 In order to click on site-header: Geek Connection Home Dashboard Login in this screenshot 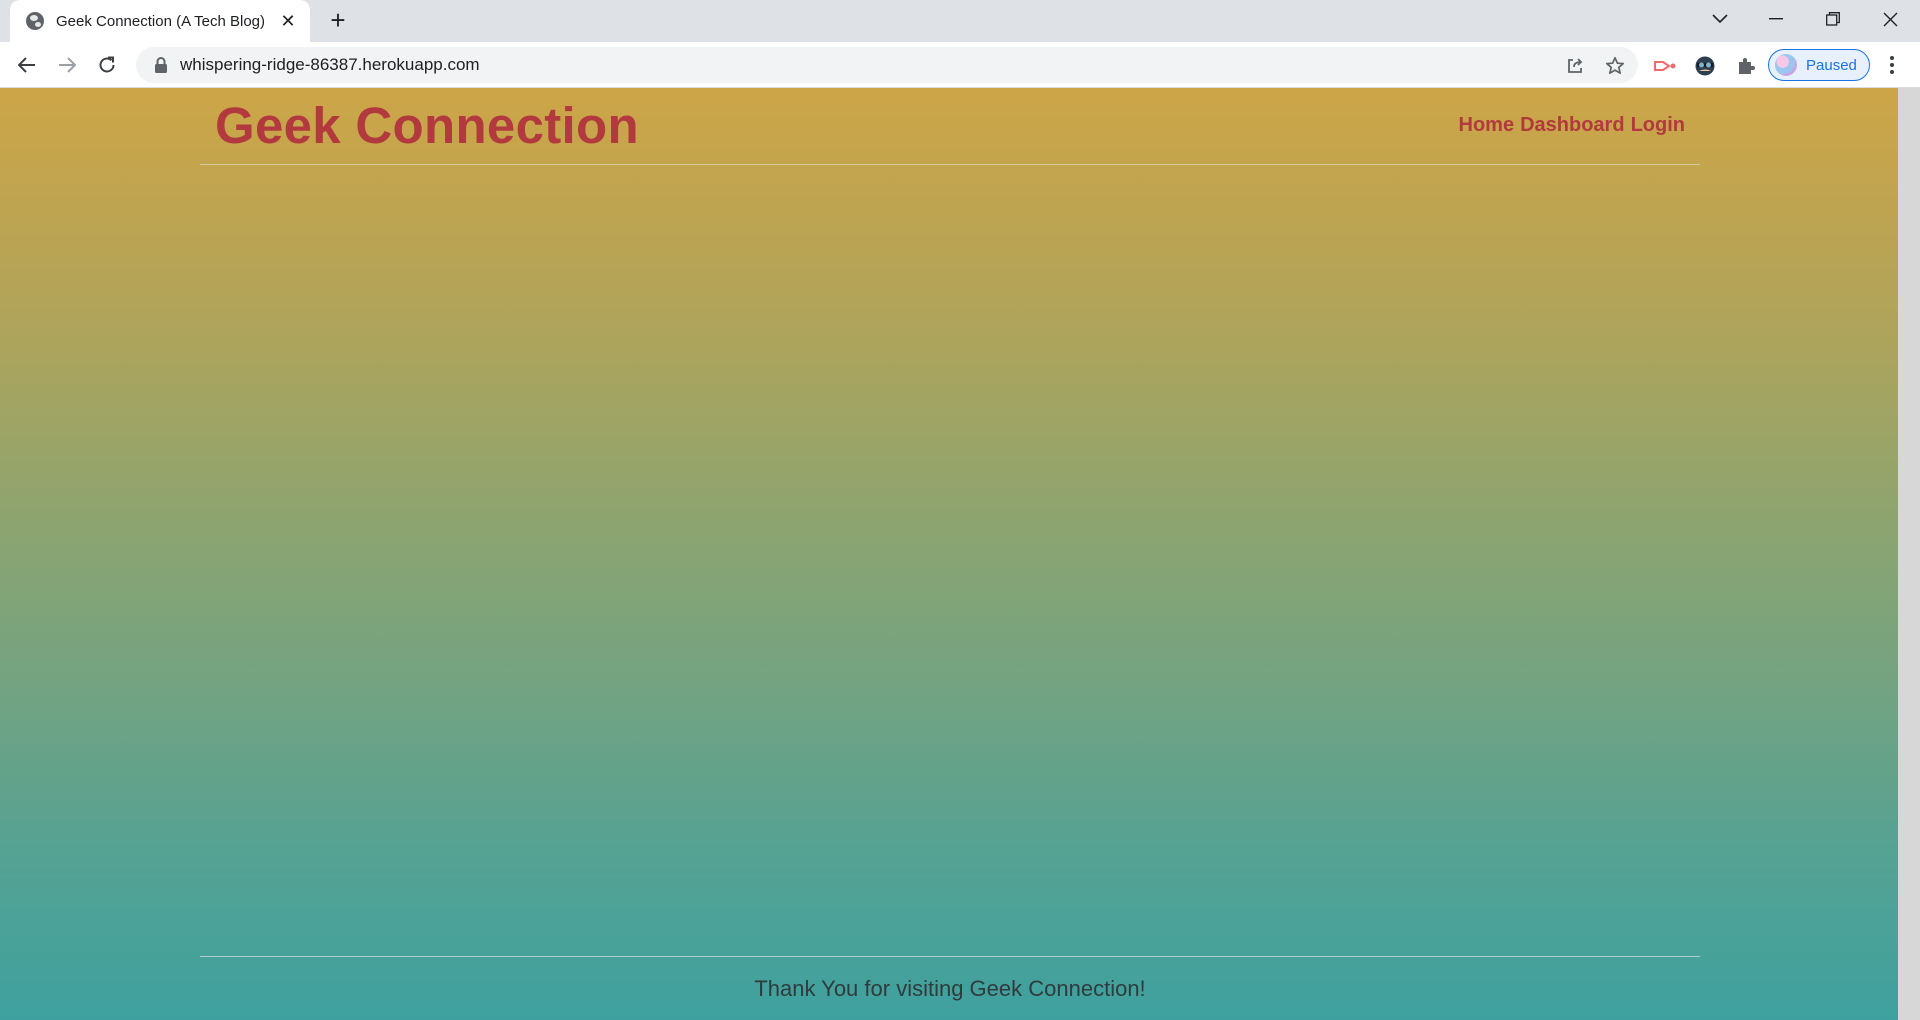, I will do `click(950, 126)`.